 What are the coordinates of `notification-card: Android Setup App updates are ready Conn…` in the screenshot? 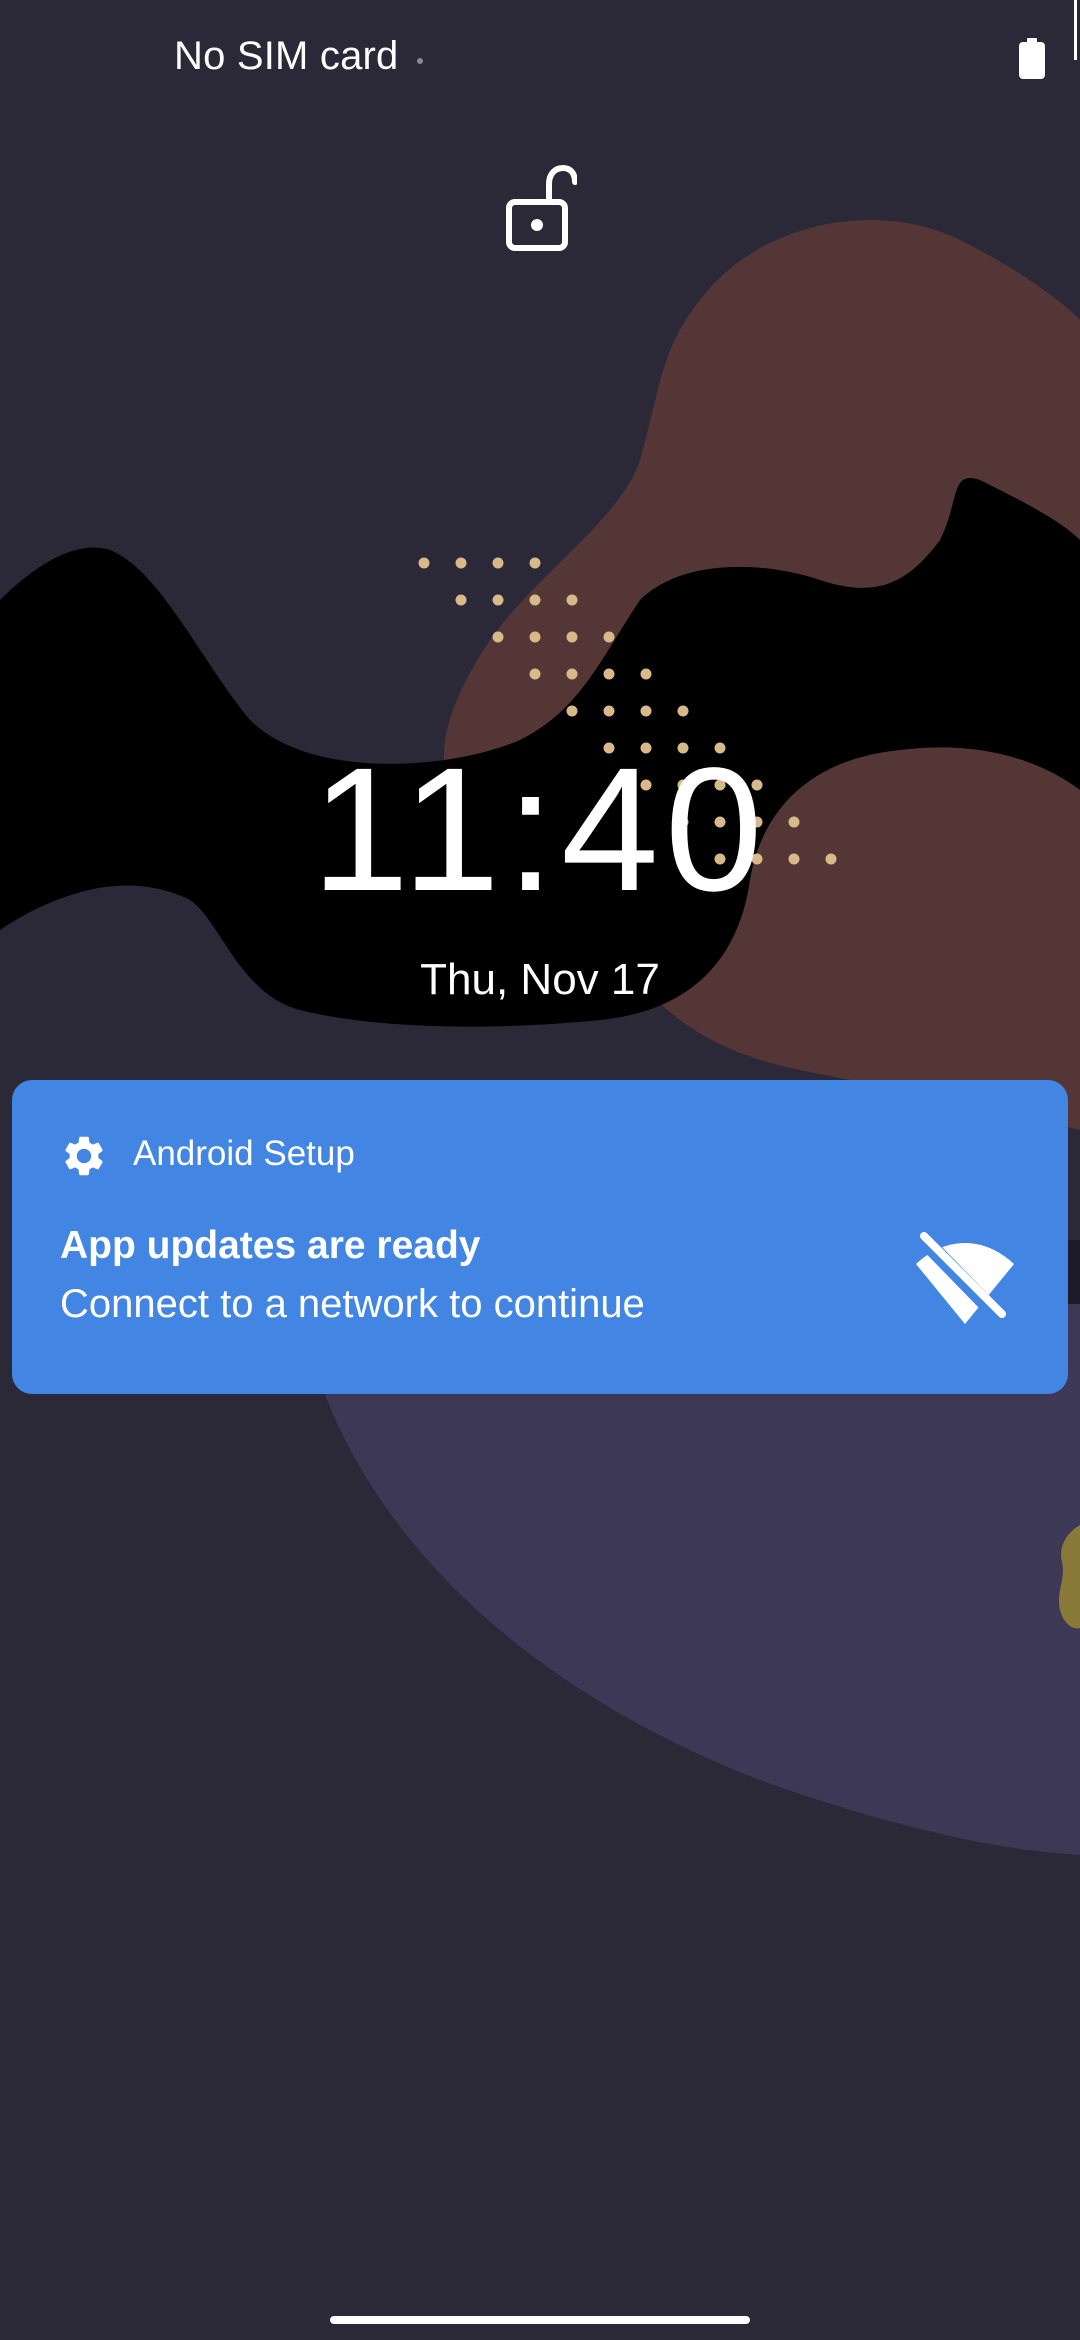 It's located at (540, 1237).